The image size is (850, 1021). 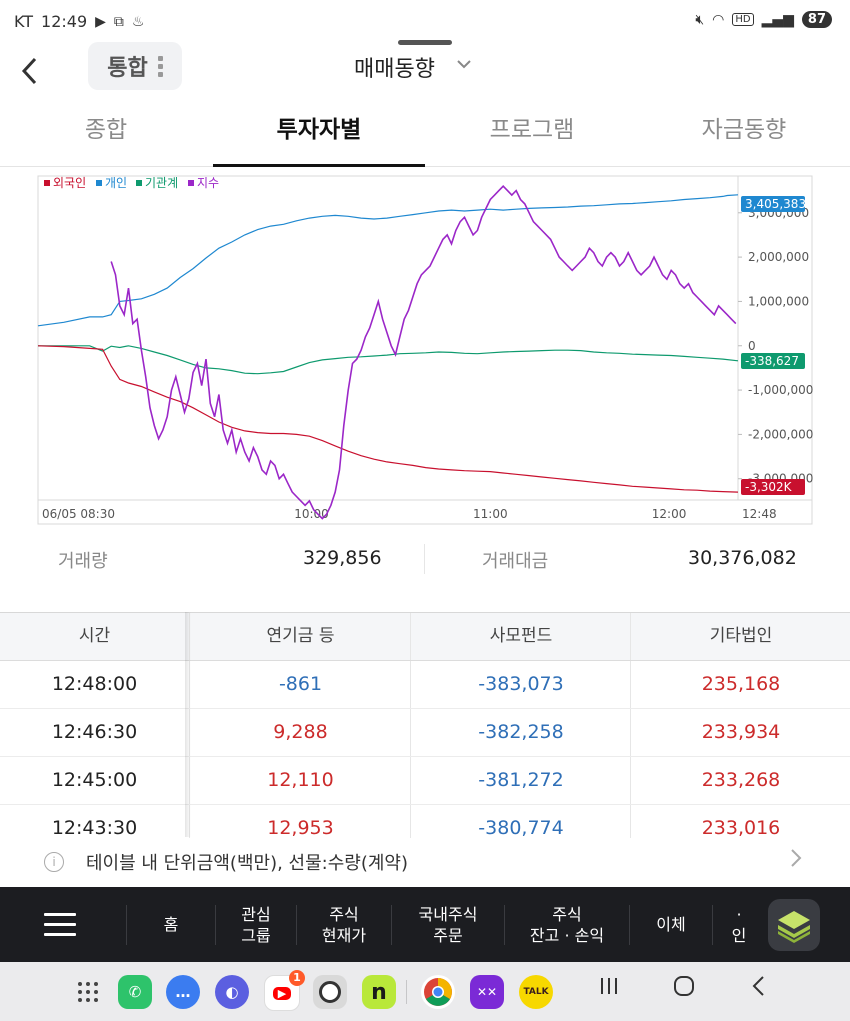 I want to click on internet-icon: ◐, so click(x=232, y=992).